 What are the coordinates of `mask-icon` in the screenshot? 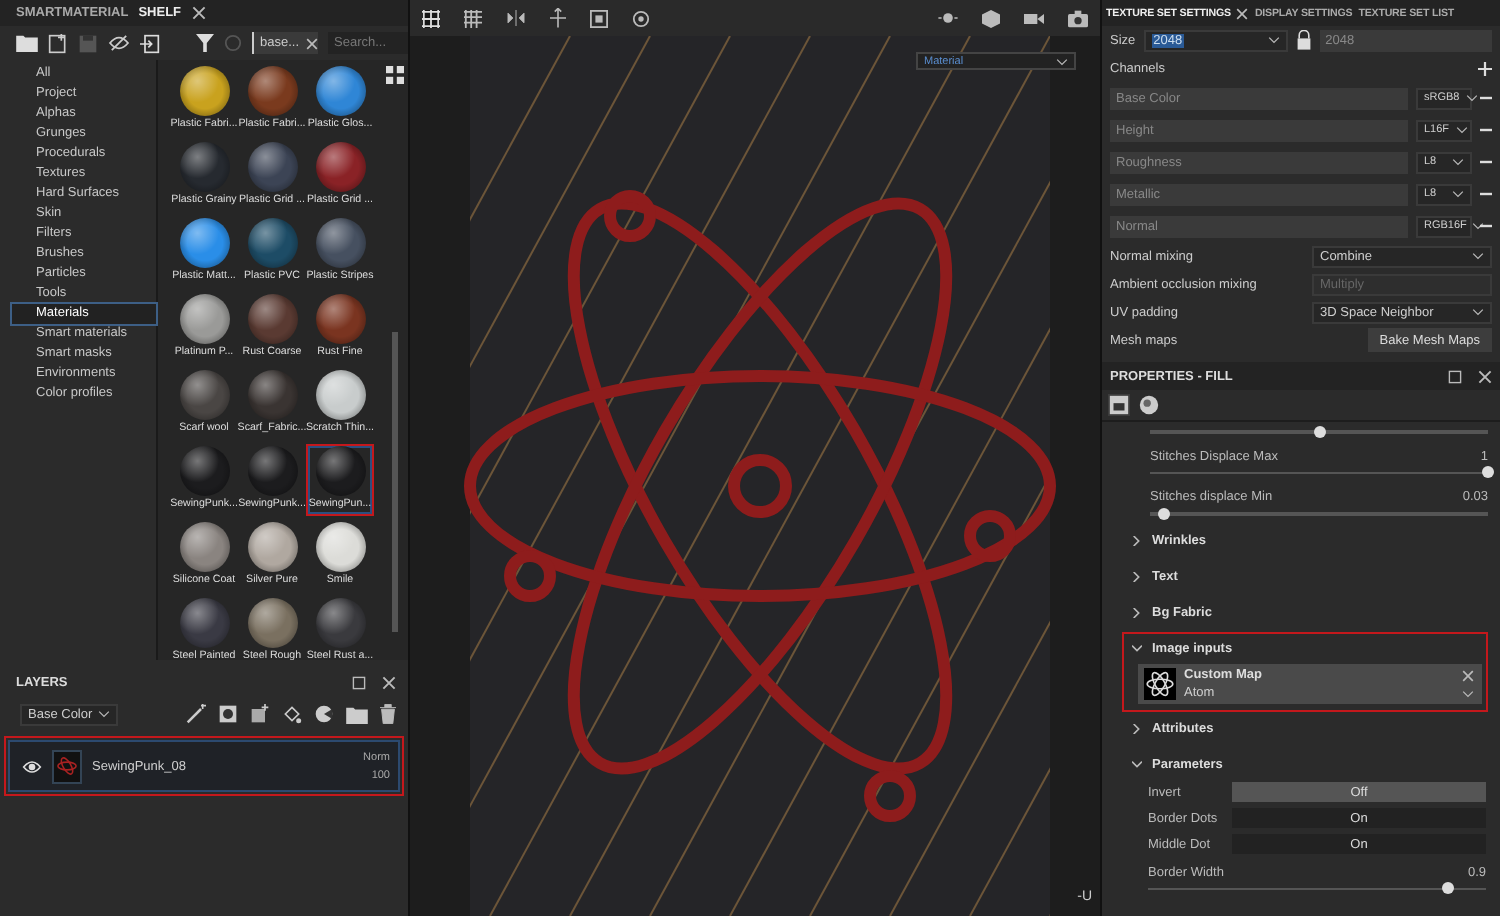 It's located at (228, 714).